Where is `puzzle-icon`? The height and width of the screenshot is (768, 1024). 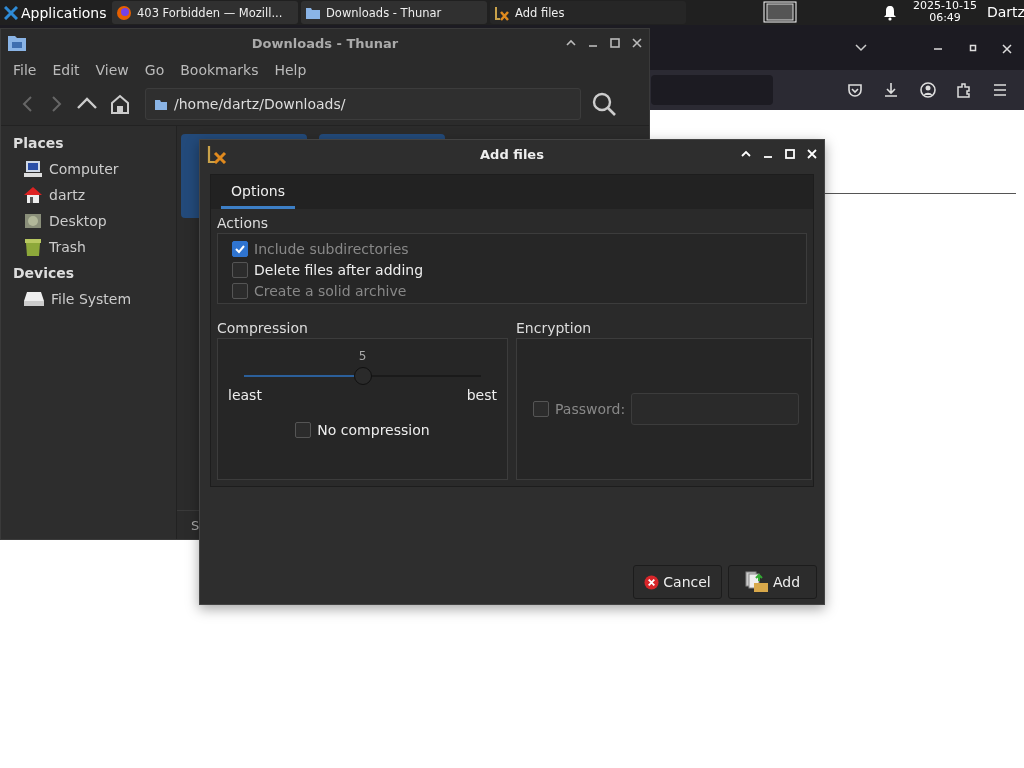 puzzle-icon is located at coordinates (964, 90).